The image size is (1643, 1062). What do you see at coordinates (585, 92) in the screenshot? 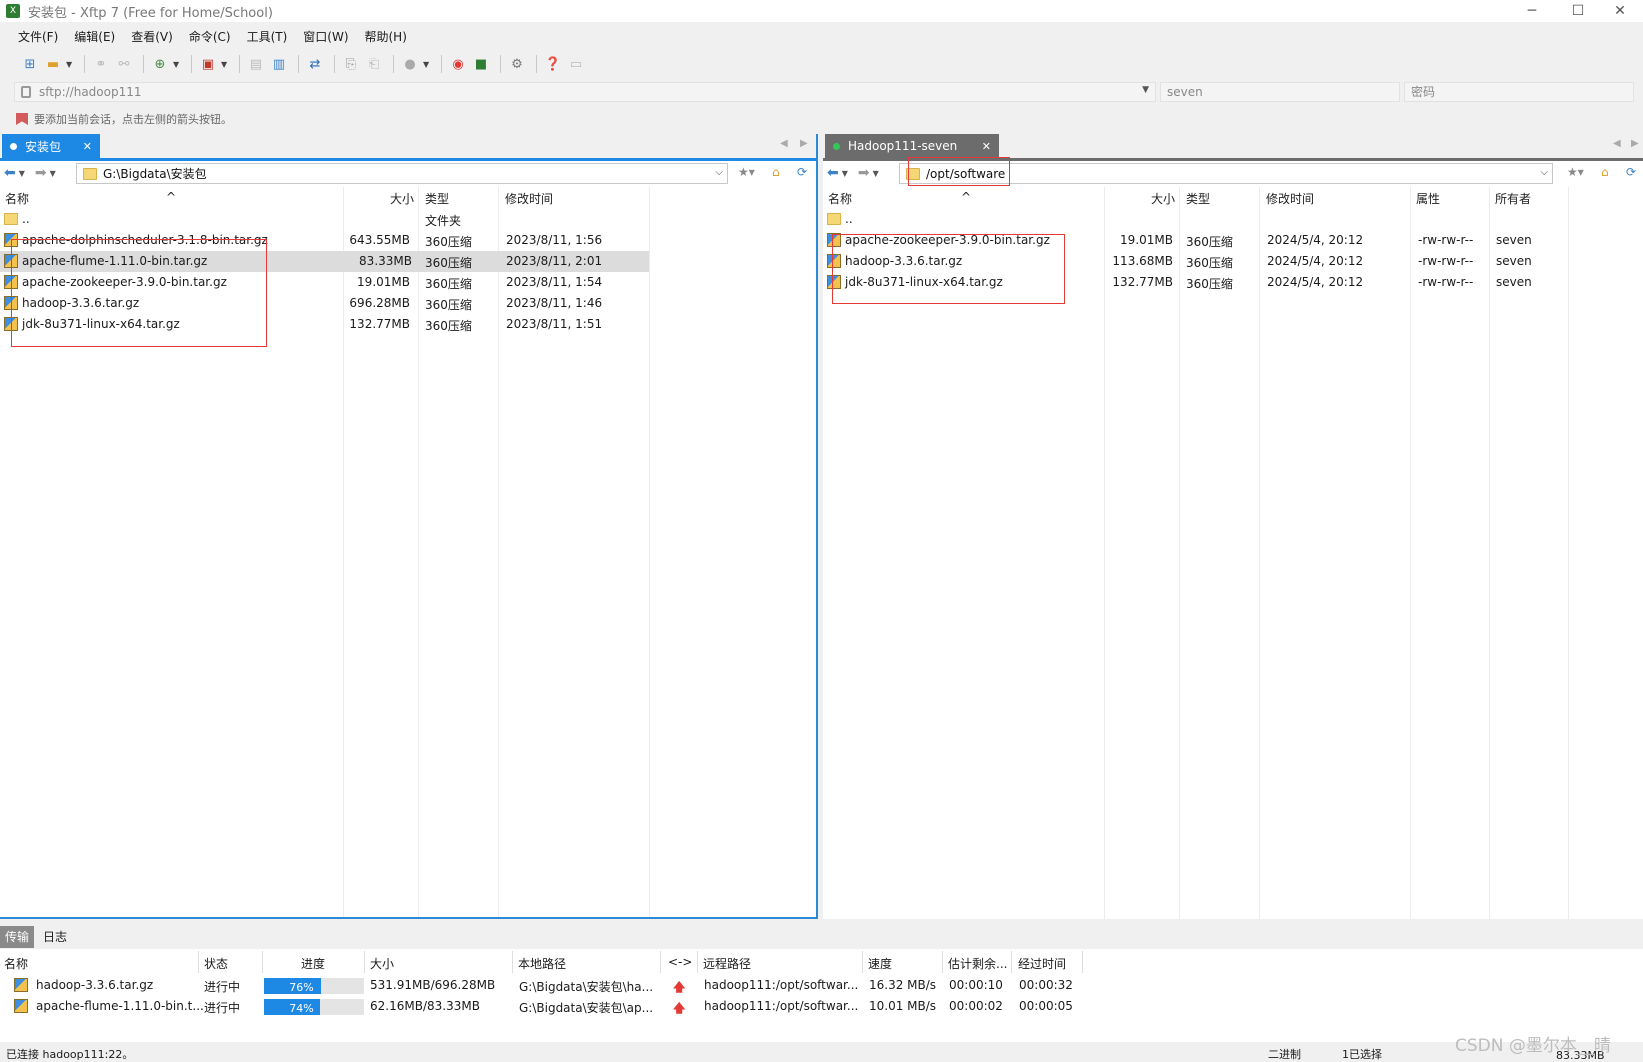
I see `session-address-input: sftp://hadoop111 ▼` at bounding box center [585, 92].